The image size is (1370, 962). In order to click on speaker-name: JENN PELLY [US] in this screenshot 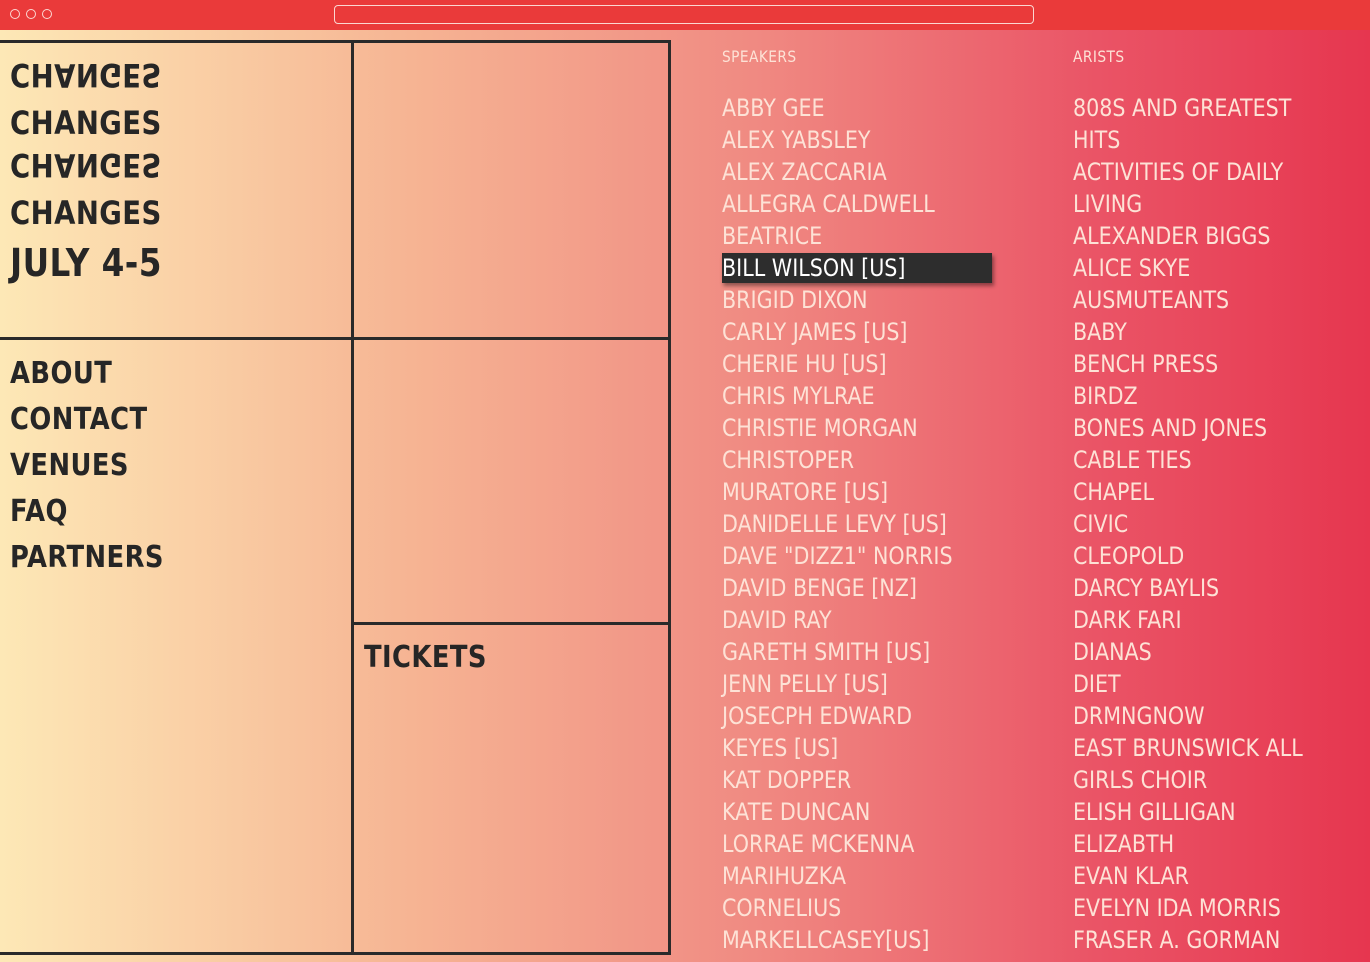, I will do `click(805, 684)`.